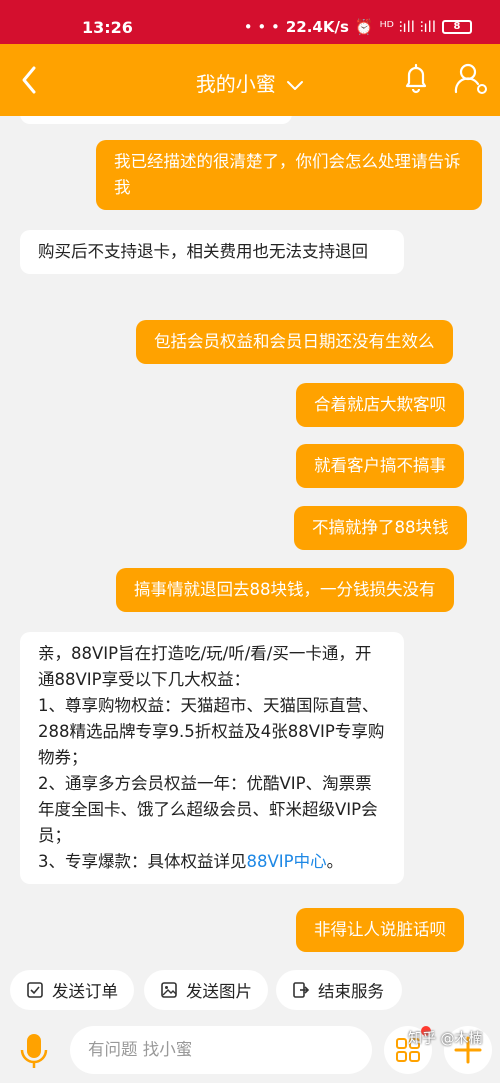 This screenshot has width=500, height=1083. I want to click on watermark: 知乎 @木楠, so click(445, 1039).